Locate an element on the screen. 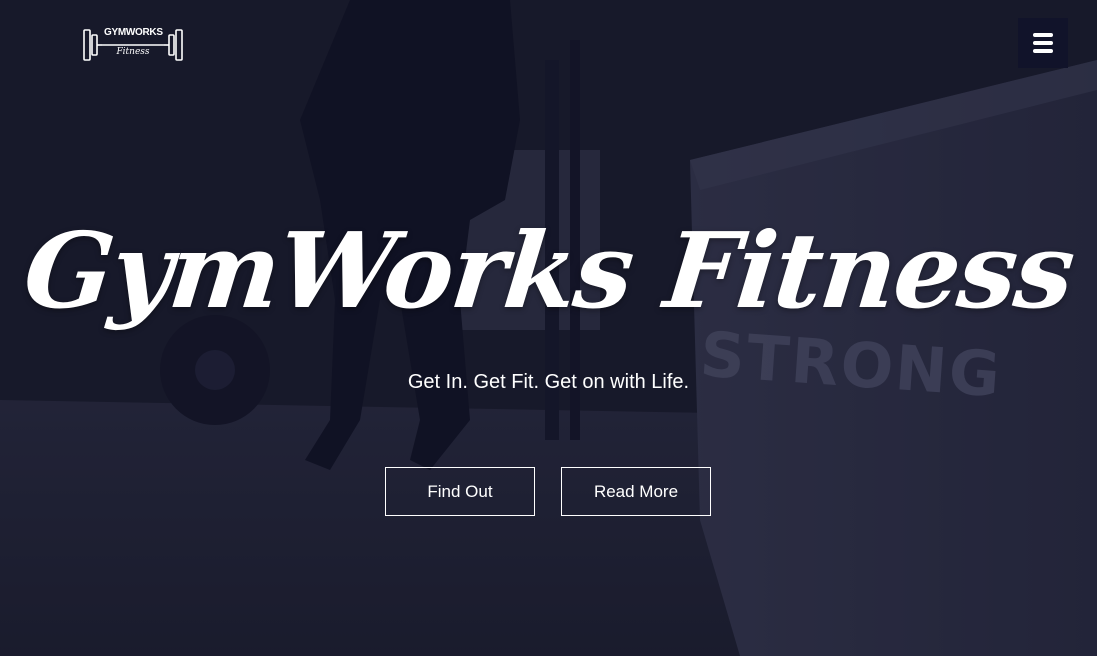 The width and height of the screenshot is (1097, 656). hero-tagline: Get In. Get Fit. Get on with Life. is located at coordinates (548, 382).